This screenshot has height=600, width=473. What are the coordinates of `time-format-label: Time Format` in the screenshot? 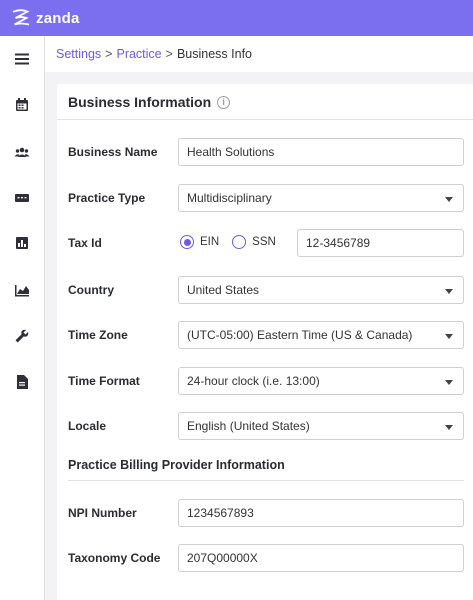 It's located at (104, 381).